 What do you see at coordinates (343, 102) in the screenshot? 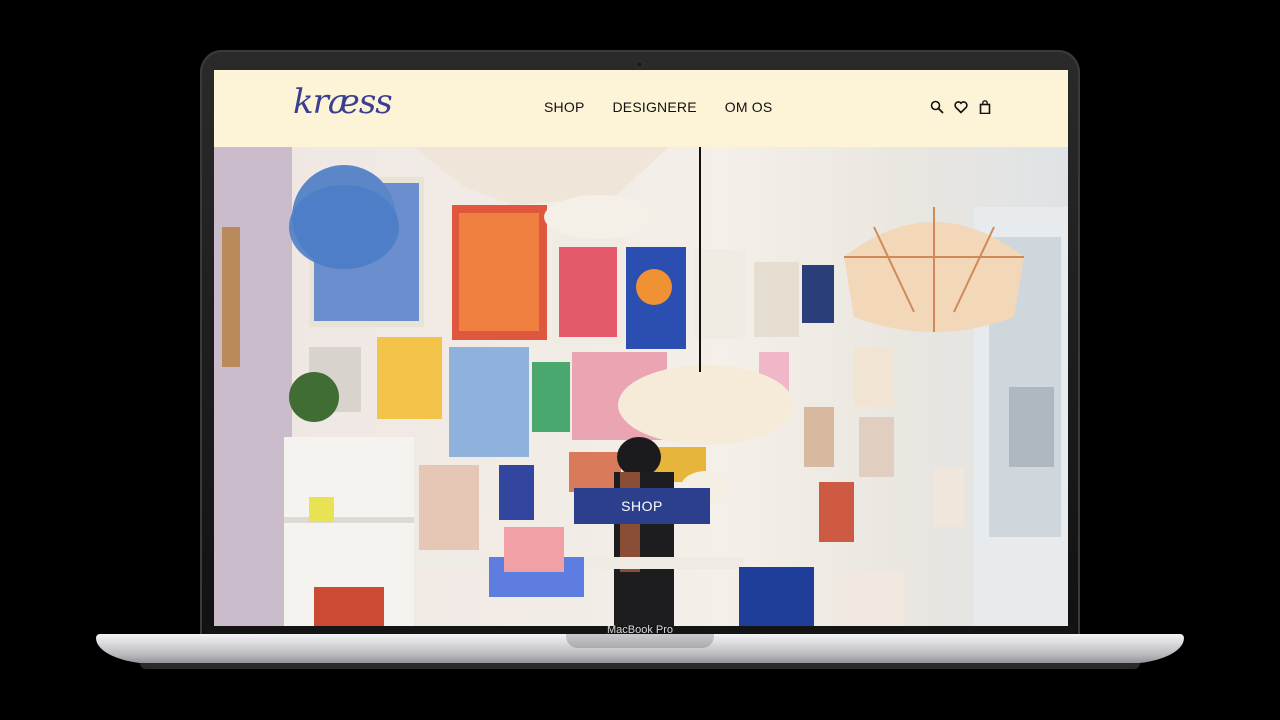
I see `site-logo: kræss` at bounding box center [343, 102].